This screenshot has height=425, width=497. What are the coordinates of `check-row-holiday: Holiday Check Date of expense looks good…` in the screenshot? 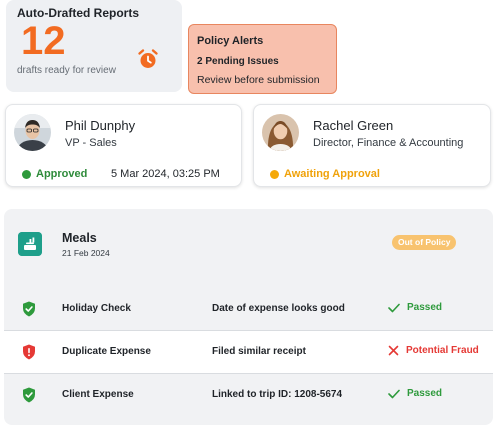 It's located at (248, 309).